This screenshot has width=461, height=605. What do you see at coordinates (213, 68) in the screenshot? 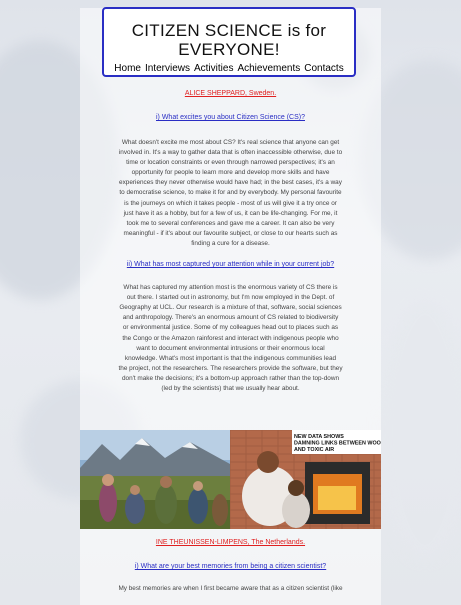
I see `nav-activities: Activities` at bounding box center [213, 68].